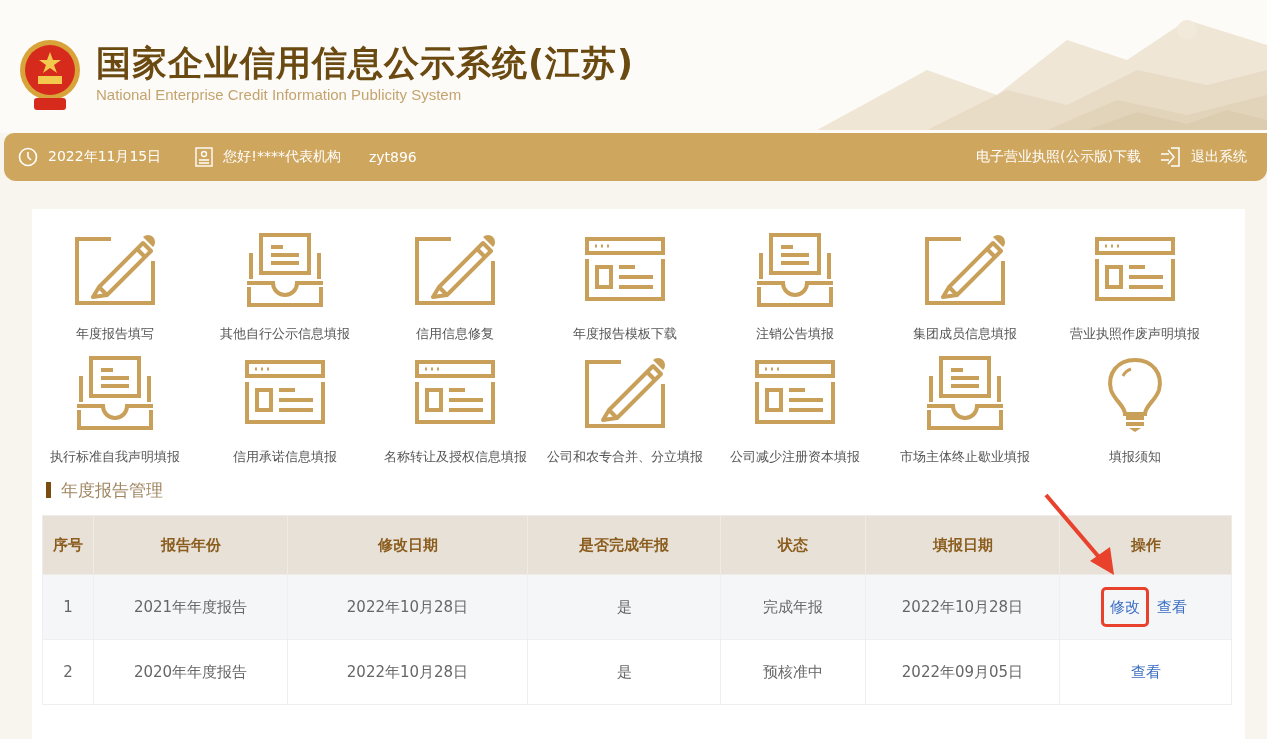 This screenshot has height=739, width=1267. What do you see at coordinates (795, 333) in the screenshot?
I see `tile-link: 注销公告填报` at bounding box center [795, 333].